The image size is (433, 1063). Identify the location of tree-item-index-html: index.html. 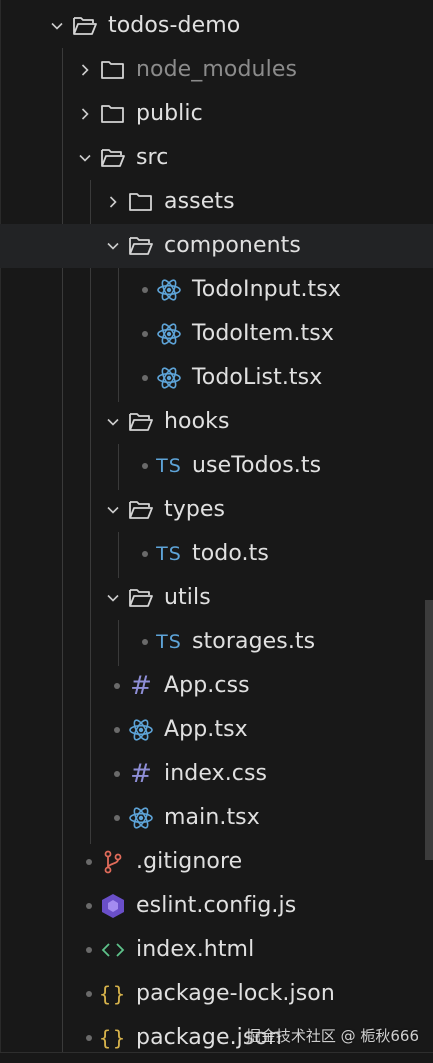
(216, 950).